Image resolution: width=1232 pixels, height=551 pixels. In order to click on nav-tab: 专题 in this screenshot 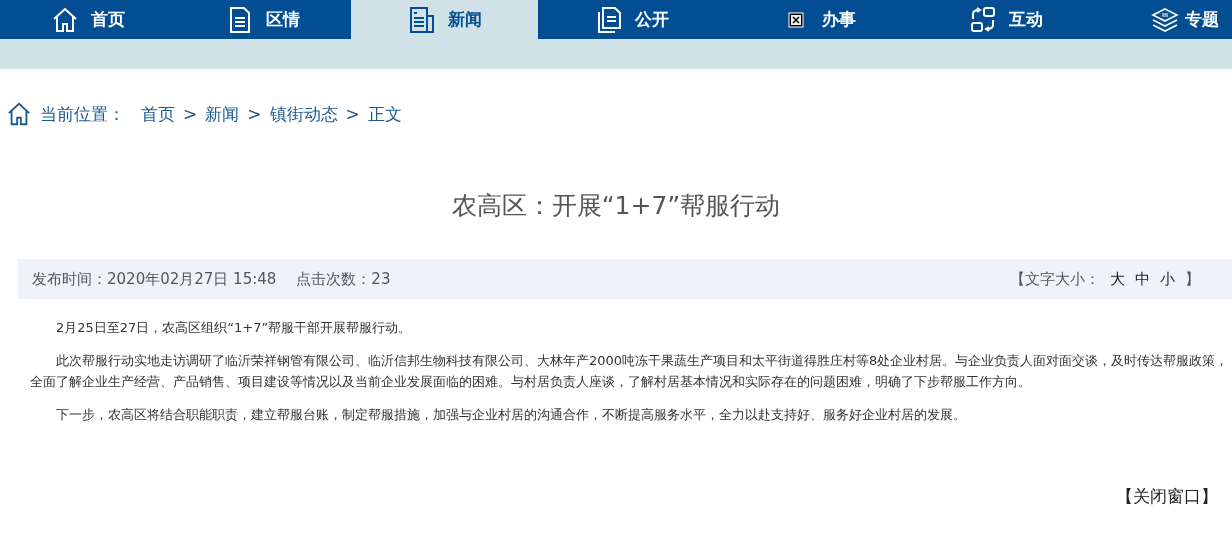, I will do `click(1165, 19)`.